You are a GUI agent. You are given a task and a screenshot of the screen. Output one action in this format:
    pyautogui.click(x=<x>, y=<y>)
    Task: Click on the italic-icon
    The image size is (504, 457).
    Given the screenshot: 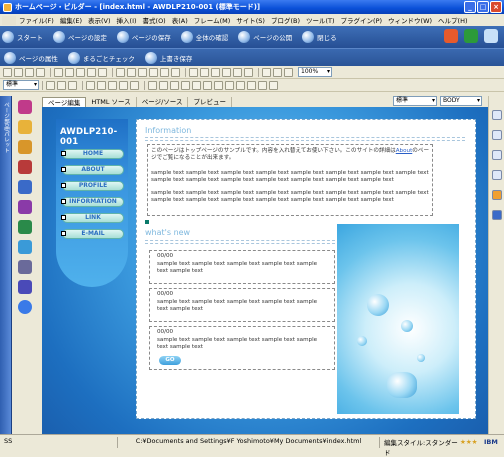 What is the action you would take?
    pyautogui.click(x=101, y=85)
    